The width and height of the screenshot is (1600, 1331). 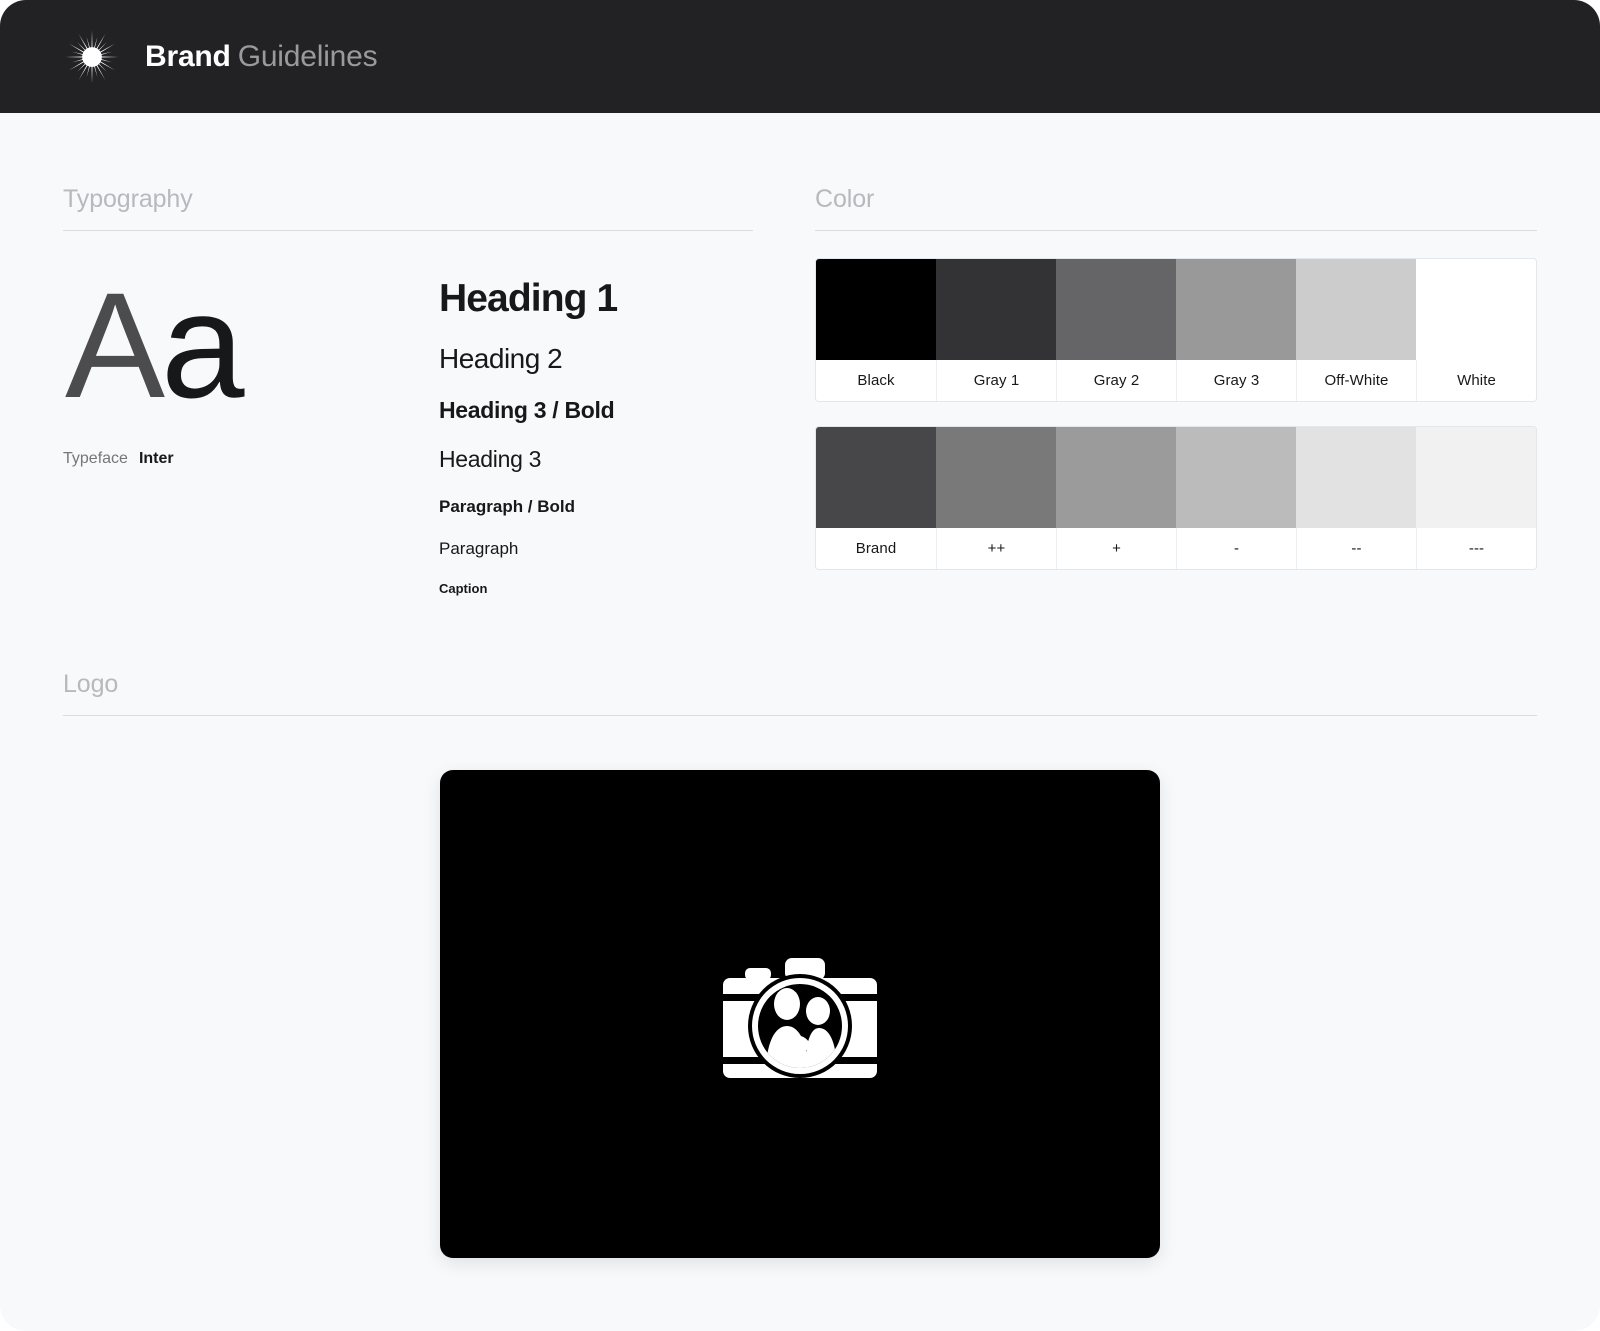 What do you see at coordinates (1116, 380) in the screenshot?
I see `swatch-label: Gray 2` at bounding box center [1116, 380].